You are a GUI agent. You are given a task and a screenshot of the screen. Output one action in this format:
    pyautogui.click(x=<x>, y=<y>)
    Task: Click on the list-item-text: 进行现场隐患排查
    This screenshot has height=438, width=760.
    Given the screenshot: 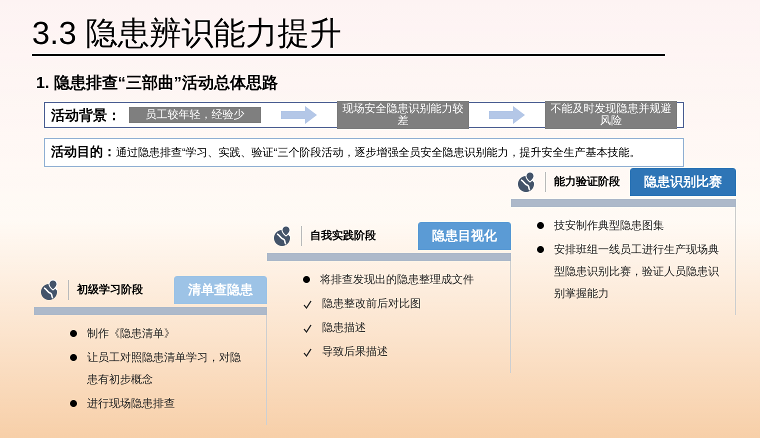 What is the action you would take?
    pyautogui.click(x=131, y=404)
    